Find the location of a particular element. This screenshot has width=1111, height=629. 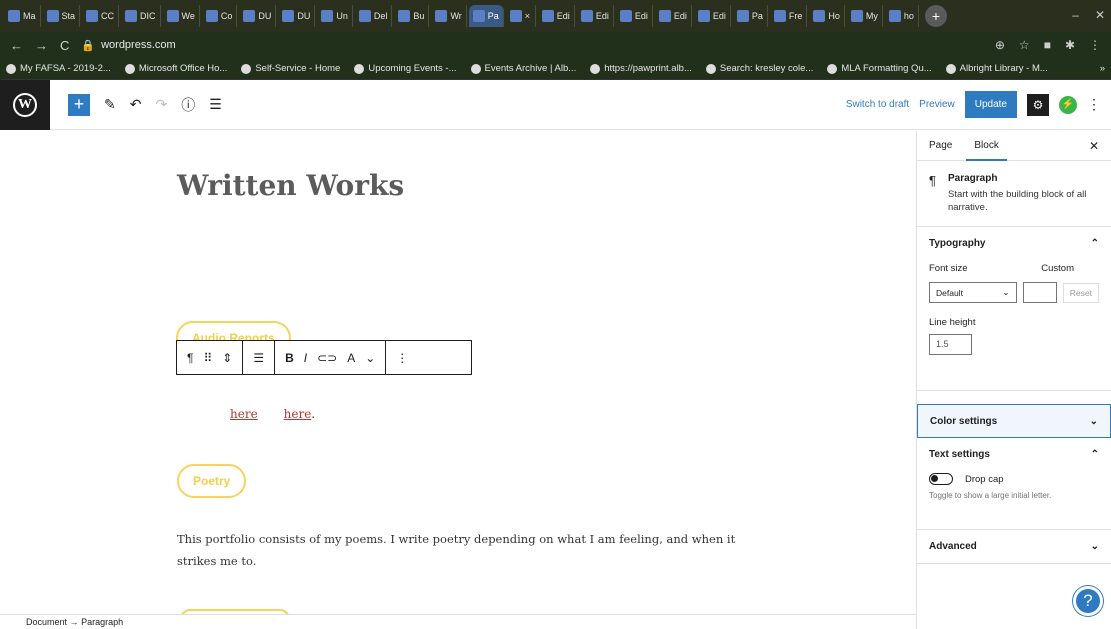

close-window-icon: ✕ is located at coordinates (1100, 15).